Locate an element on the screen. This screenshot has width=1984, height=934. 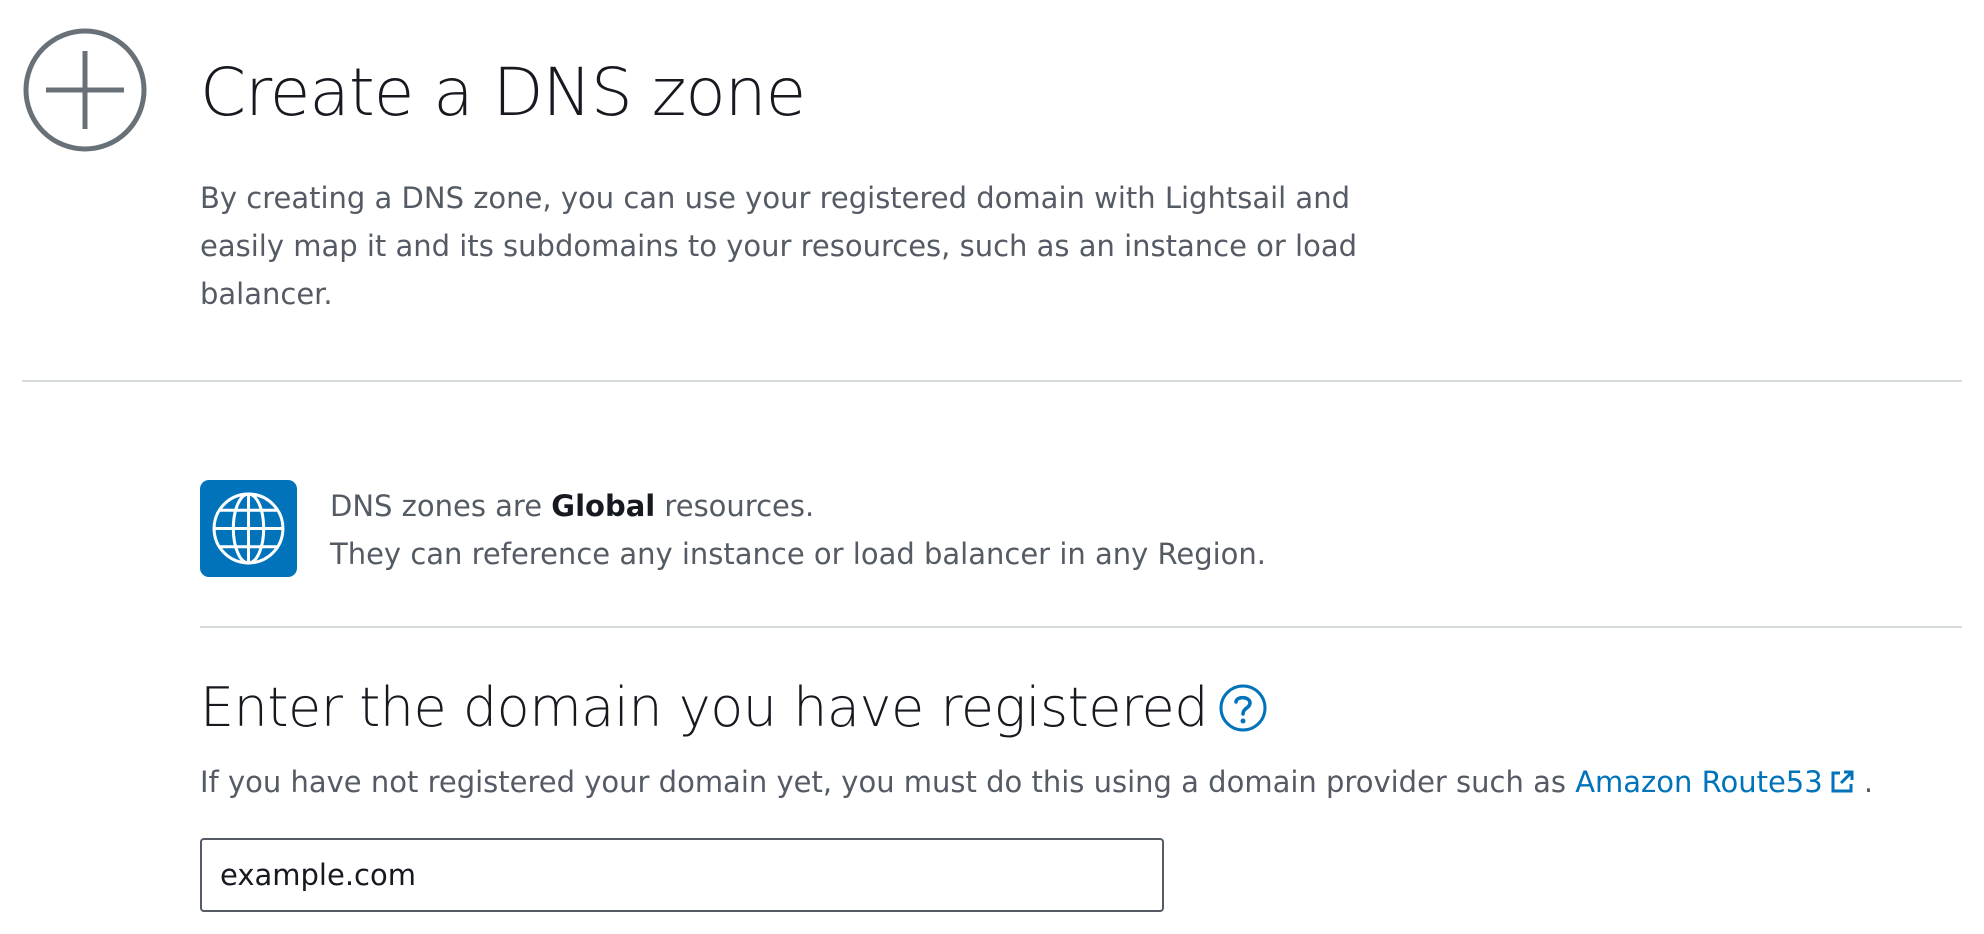
route53-link-label: Amazon Route53 is located at coordinates (1699, 782).